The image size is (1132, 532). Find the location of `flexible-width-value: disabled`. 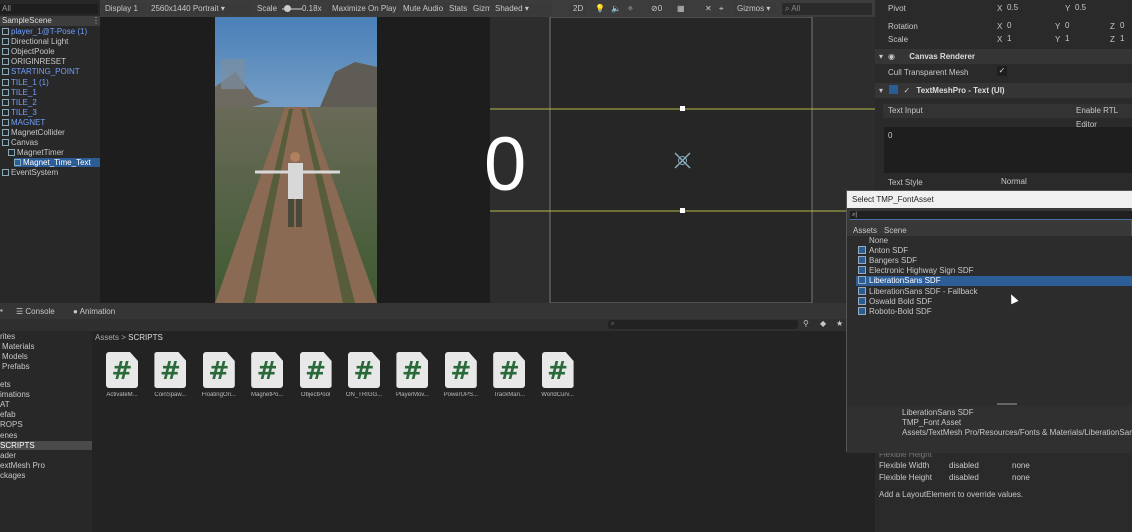

flexible-width-value: disabled is located at coordinates (964, 465).